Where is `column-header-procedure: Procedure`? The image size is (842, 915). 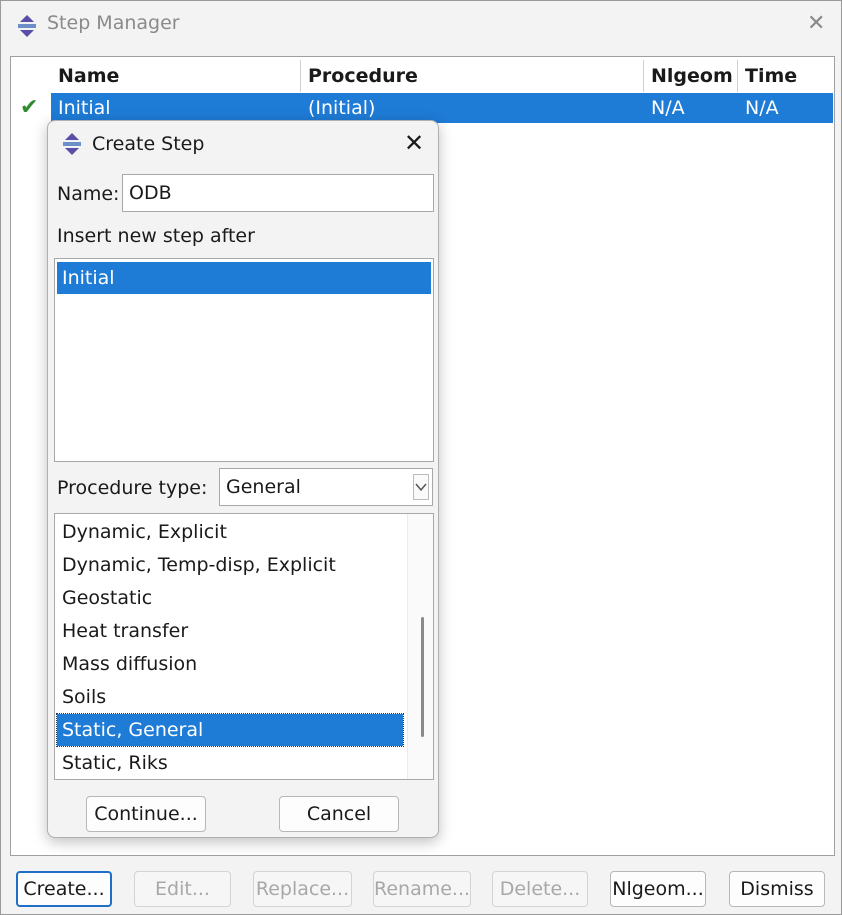 column-header-procedure: Procedure is located at coordinates (472, 76).